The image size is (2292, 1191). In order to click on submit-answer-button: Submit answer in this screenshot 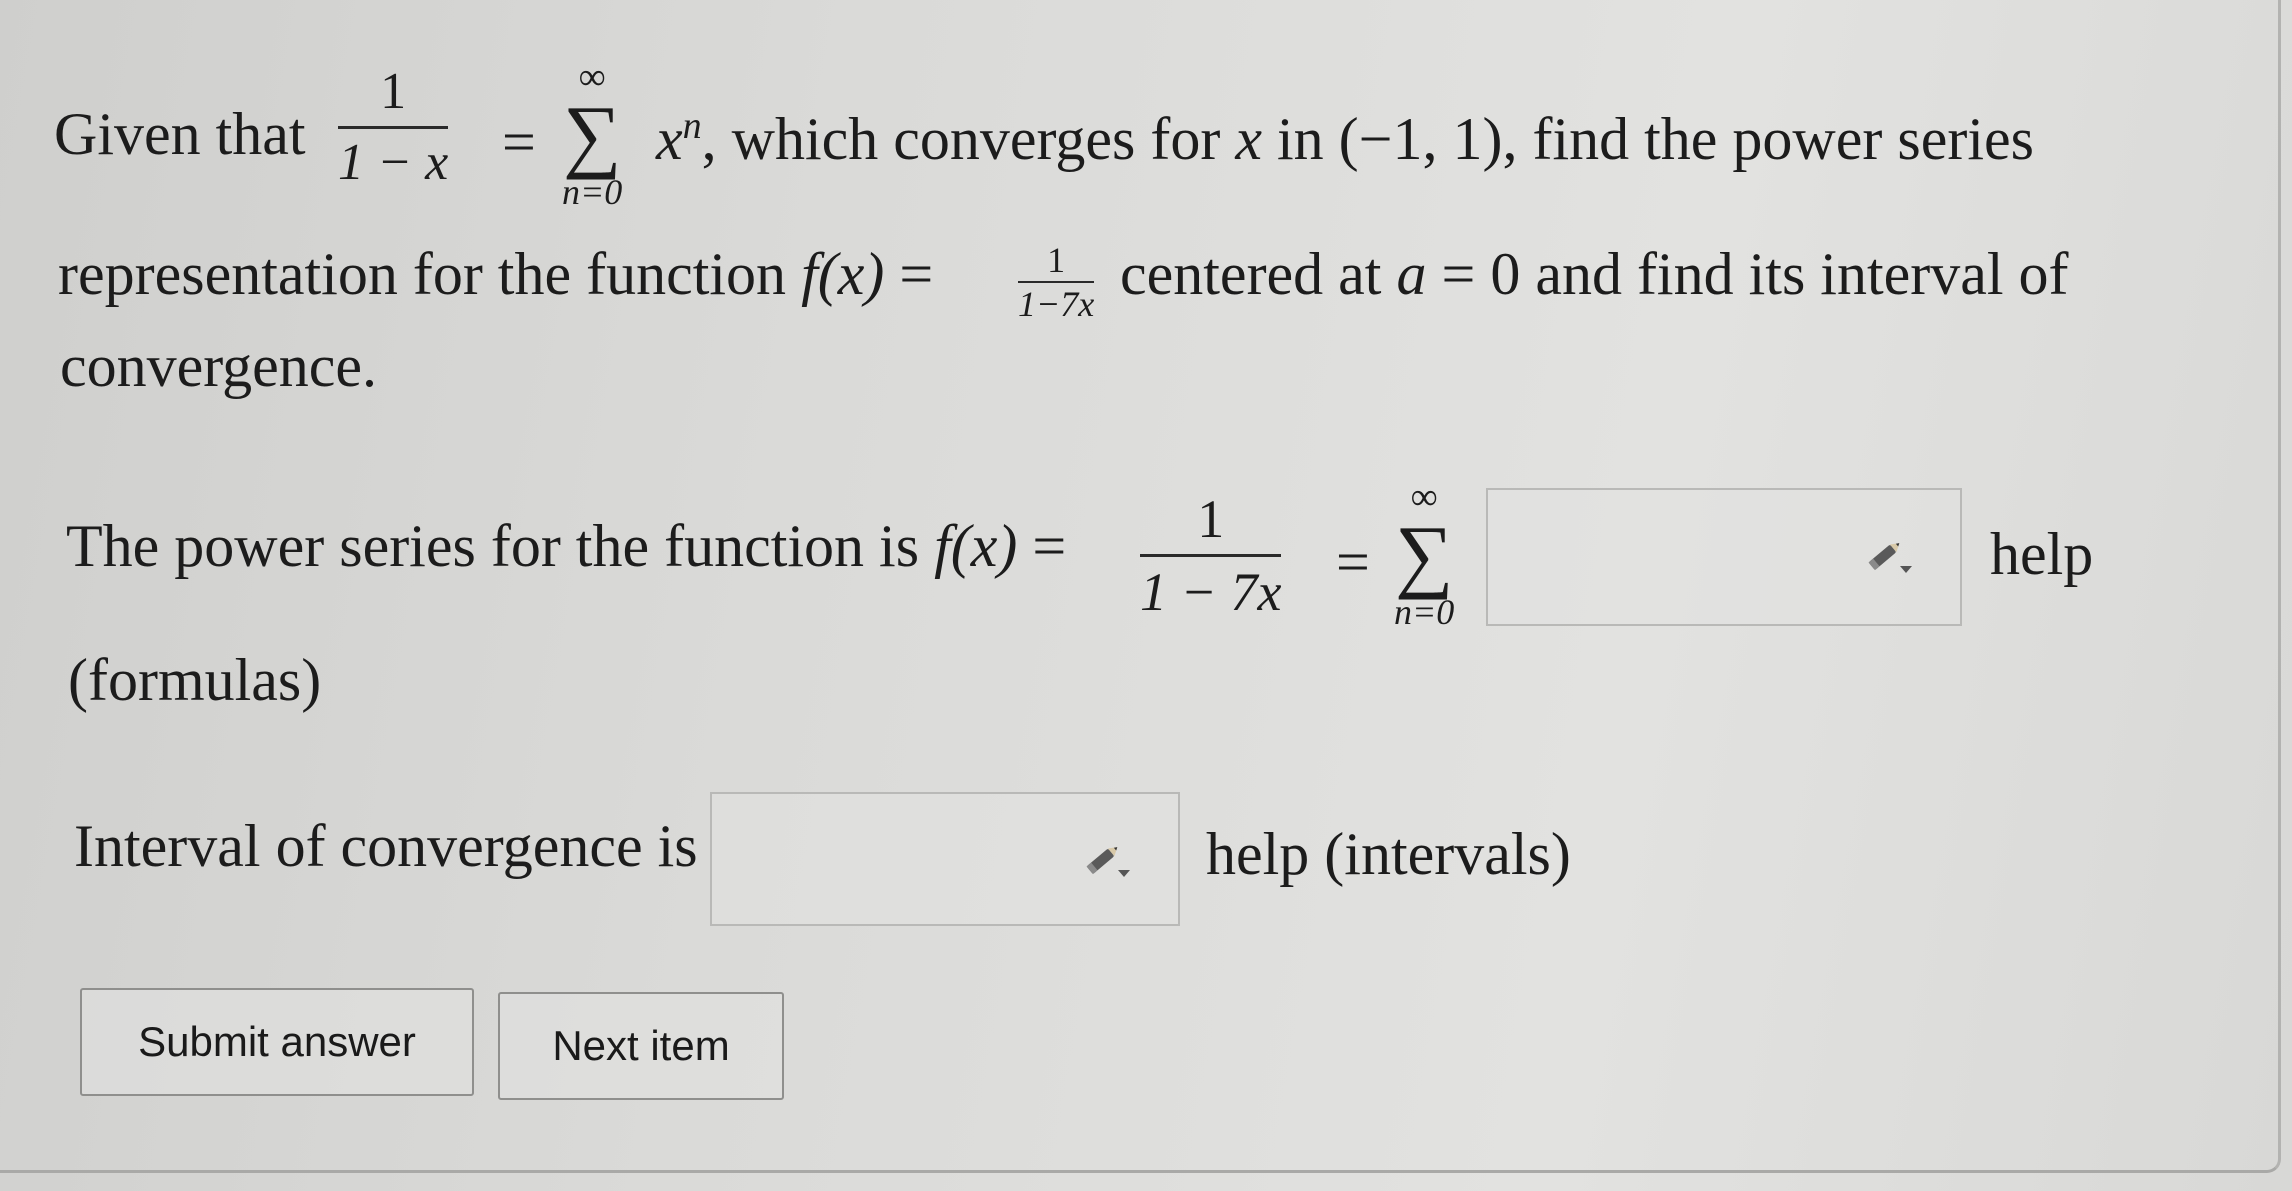, I will do `click(277, 1042)`.